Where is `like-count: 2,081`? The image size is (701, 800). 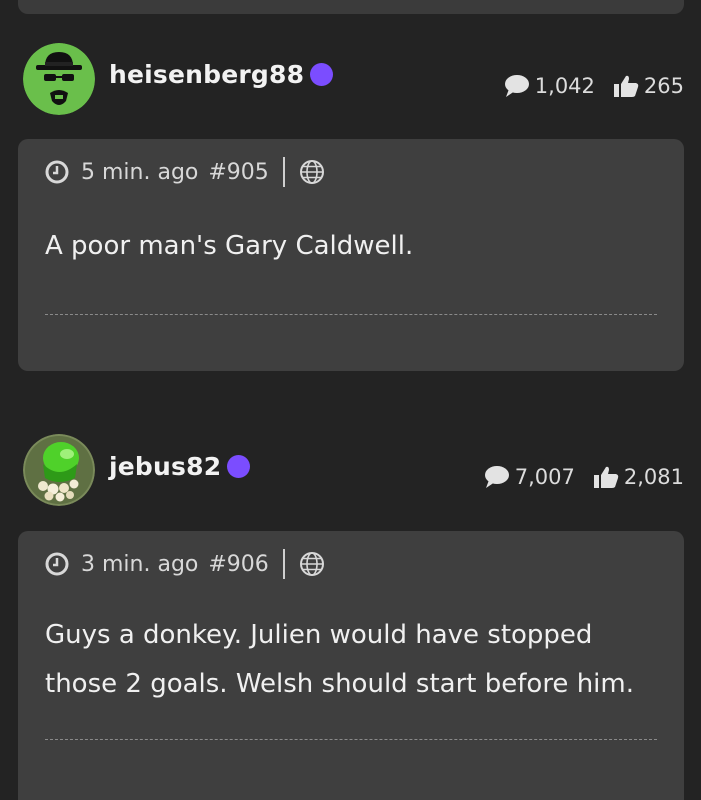
like-count: 2,081 is located at coordinates (638, 477).